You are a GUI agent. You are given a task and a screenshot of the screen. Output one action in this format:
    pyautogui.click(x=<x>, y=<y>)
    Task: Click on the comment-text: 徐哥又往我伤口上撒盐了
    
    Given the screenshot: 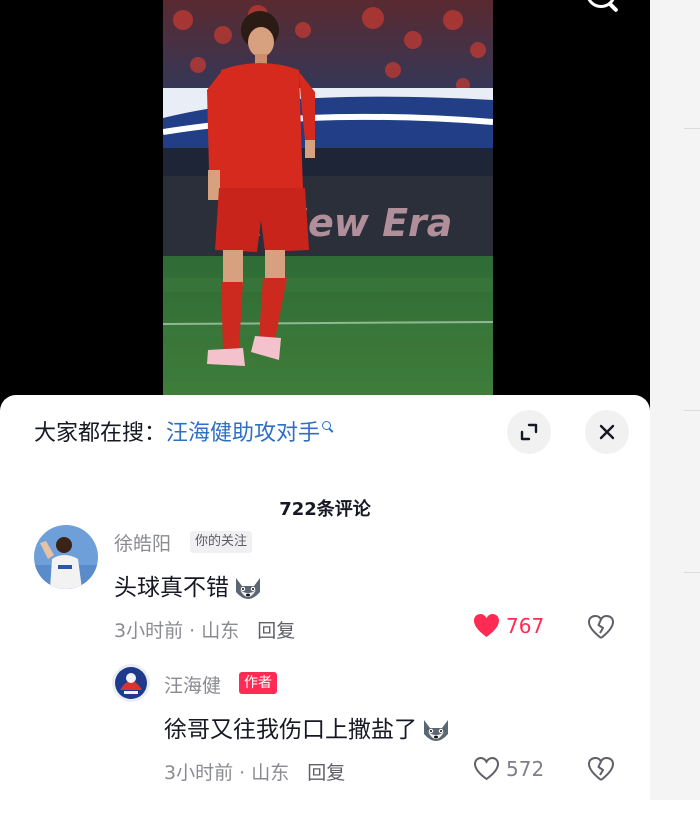 What is the action you would take?
    pyautogui.click(x=308, y=728)
    